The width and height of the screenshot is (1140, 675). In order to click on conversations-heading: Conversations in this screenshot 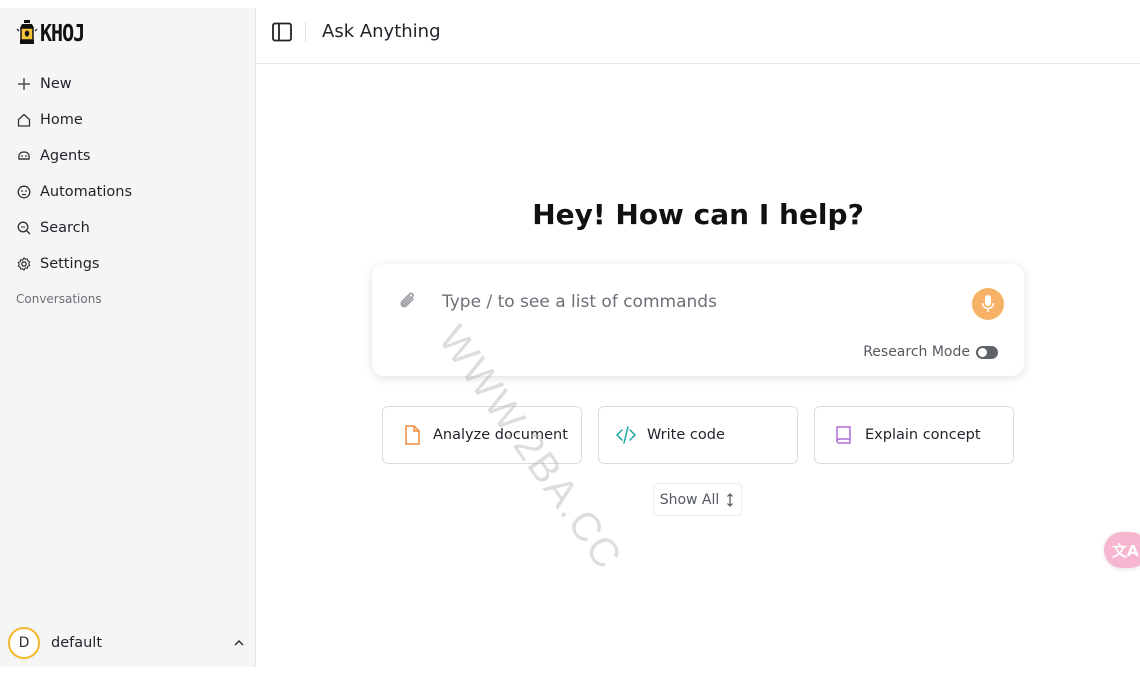, I will do `click(59, 299)`.